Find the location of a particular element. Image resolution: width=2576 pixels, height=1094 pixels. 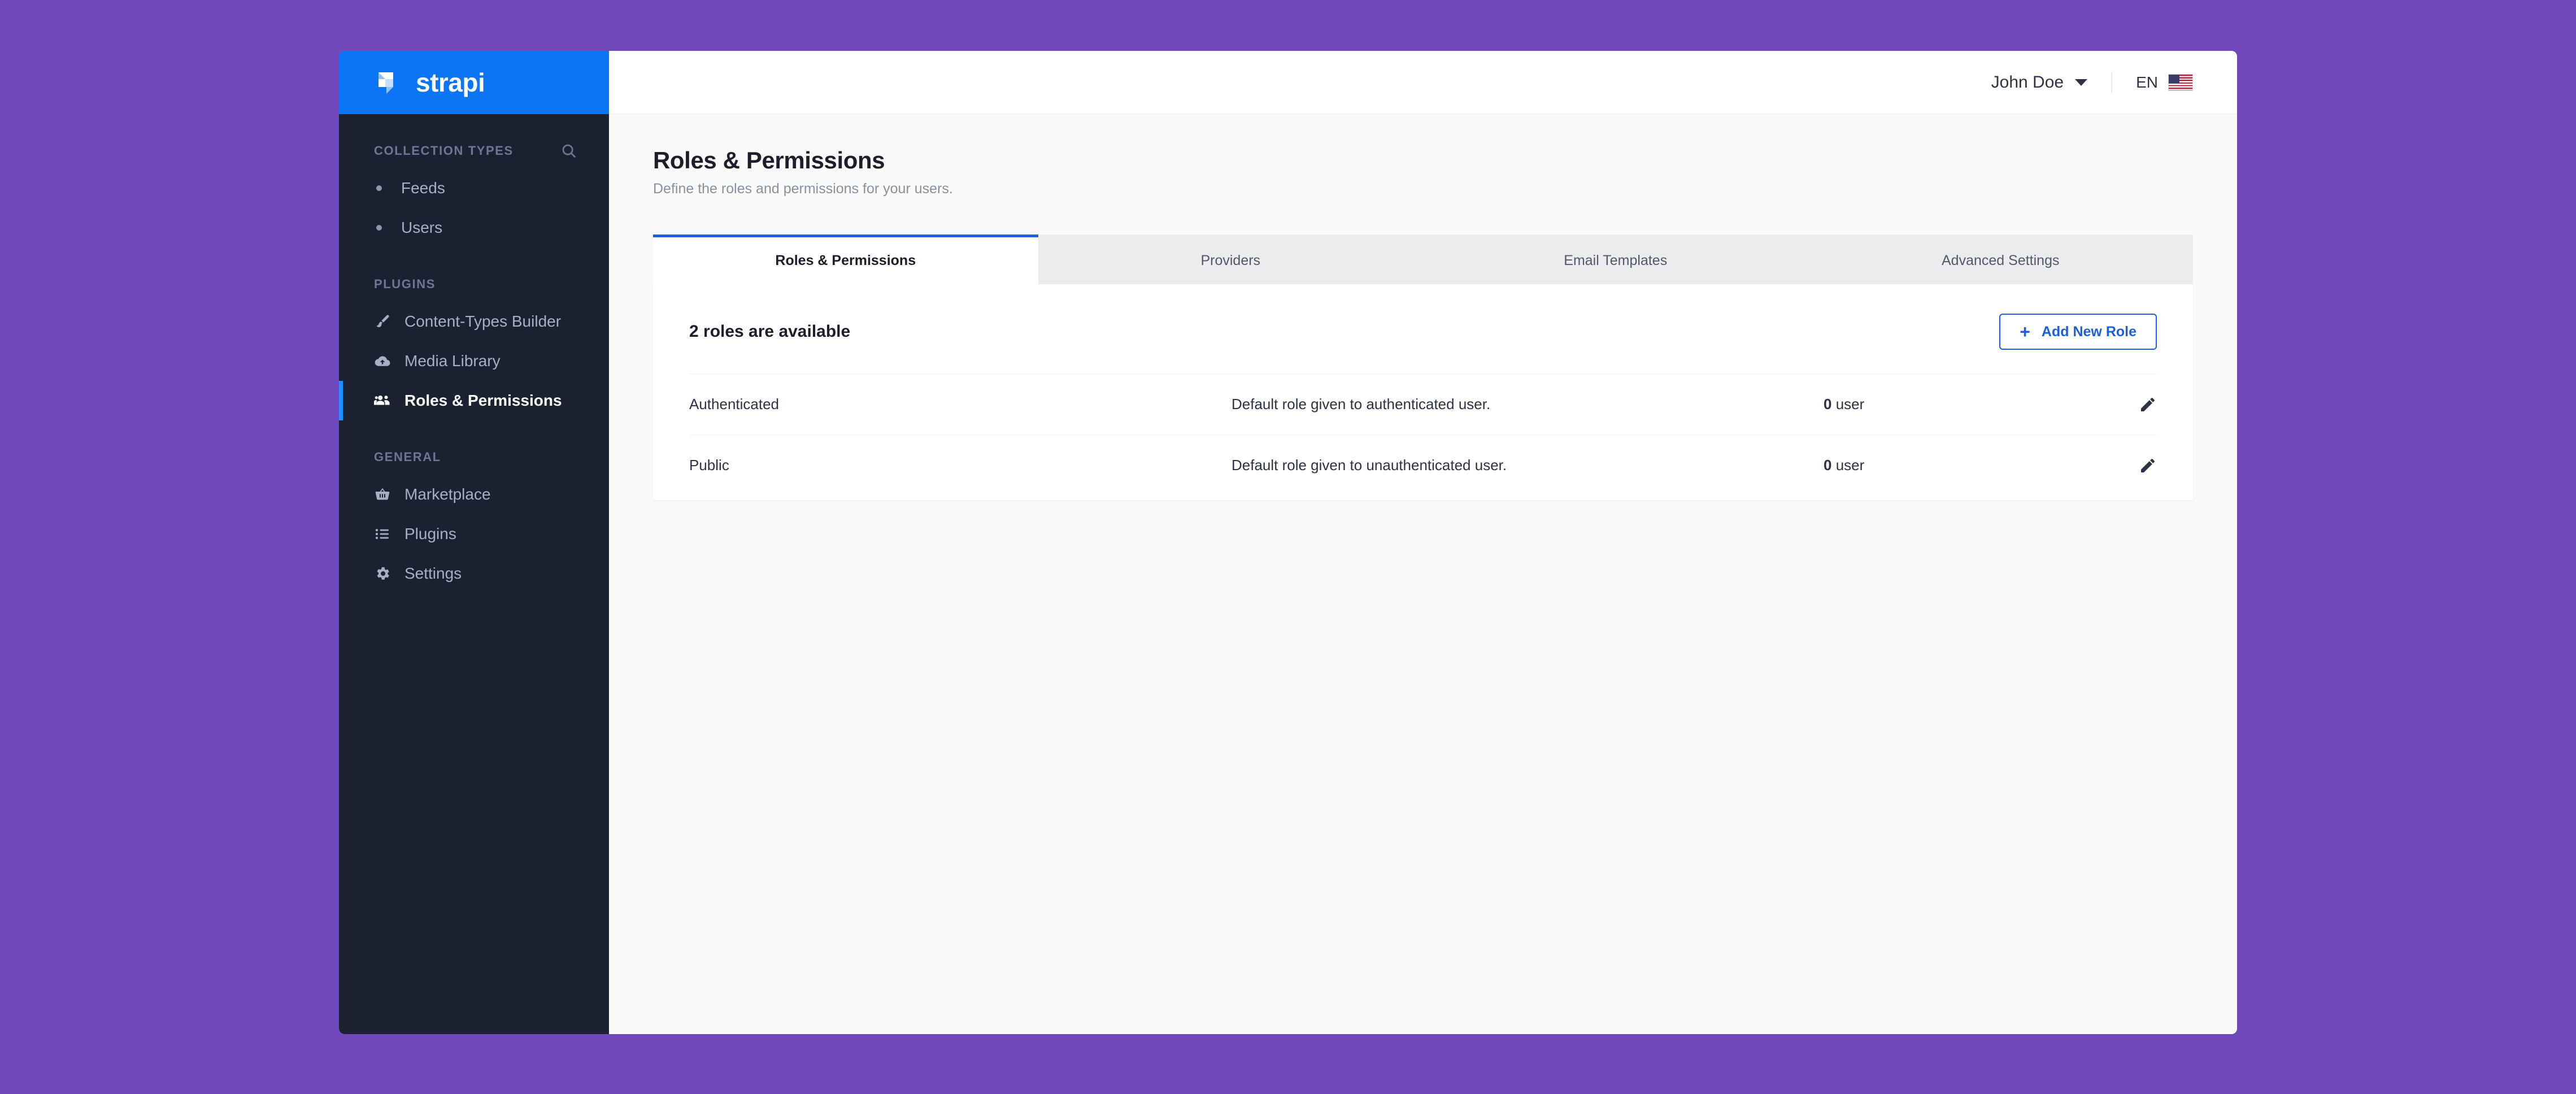

add-new-role-button: + Add New Role is located at coordinates (2078, 332).